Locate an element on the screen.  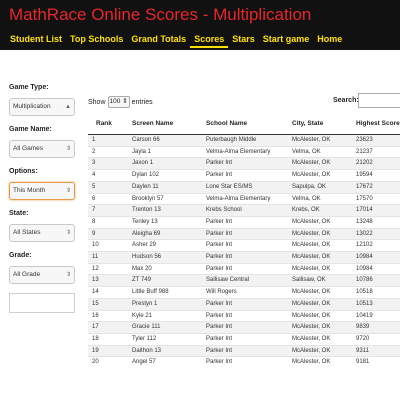
rank-cell: 20 is located at coordinates (108, 362).